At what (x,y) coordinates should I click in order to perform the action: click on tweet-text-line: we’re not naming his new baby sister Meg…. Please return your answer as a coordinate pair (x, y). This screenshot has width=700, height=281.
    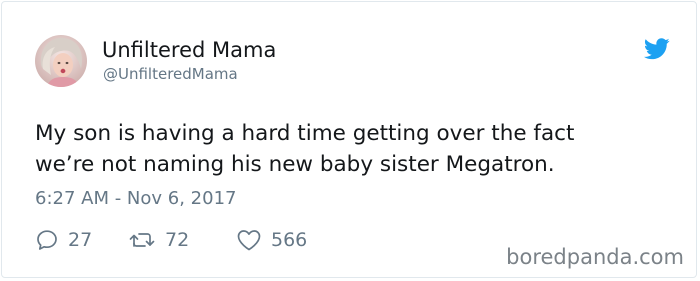
    Looking at the image, I should click on (295, 164).